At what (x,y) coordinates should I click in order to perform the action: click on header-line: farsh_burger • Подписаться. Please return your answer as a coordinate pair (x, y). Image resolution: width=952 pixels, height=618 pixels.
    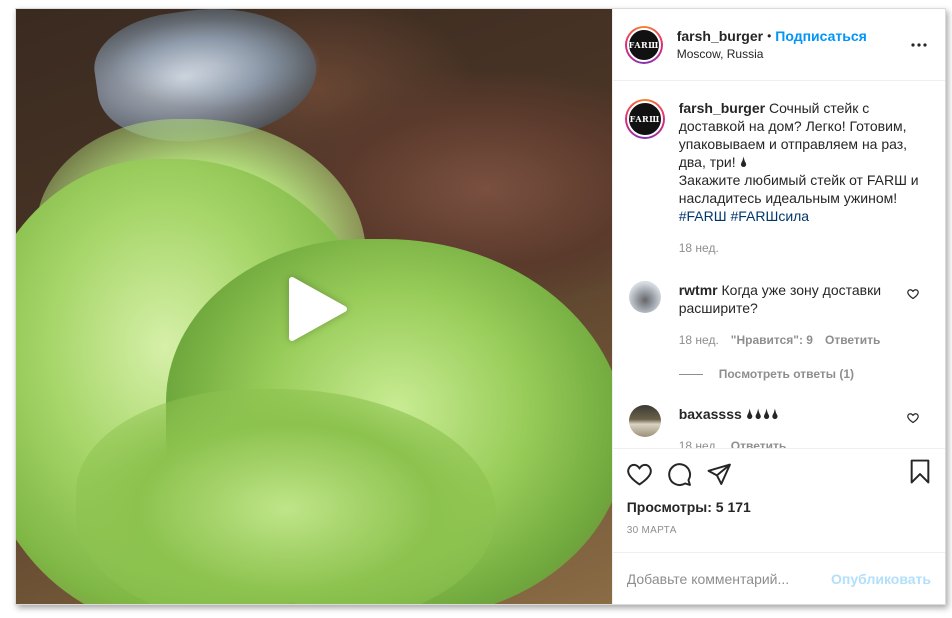
    Looking at the image, I should click on (792, 36).